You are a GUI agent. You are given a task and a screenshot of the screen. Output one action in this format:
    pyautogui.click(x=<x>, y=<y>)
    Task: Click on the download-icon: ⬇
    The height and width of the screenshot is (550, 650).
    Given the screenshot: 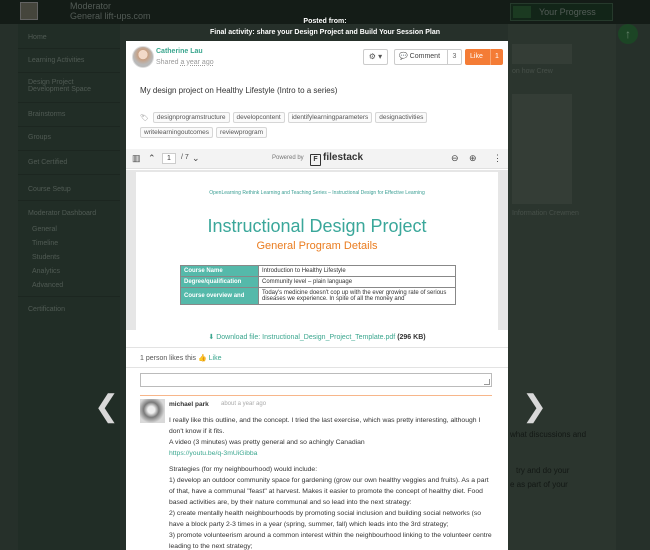 What is the action you would take?
    pyautogui.click(x=211, y=337)
    